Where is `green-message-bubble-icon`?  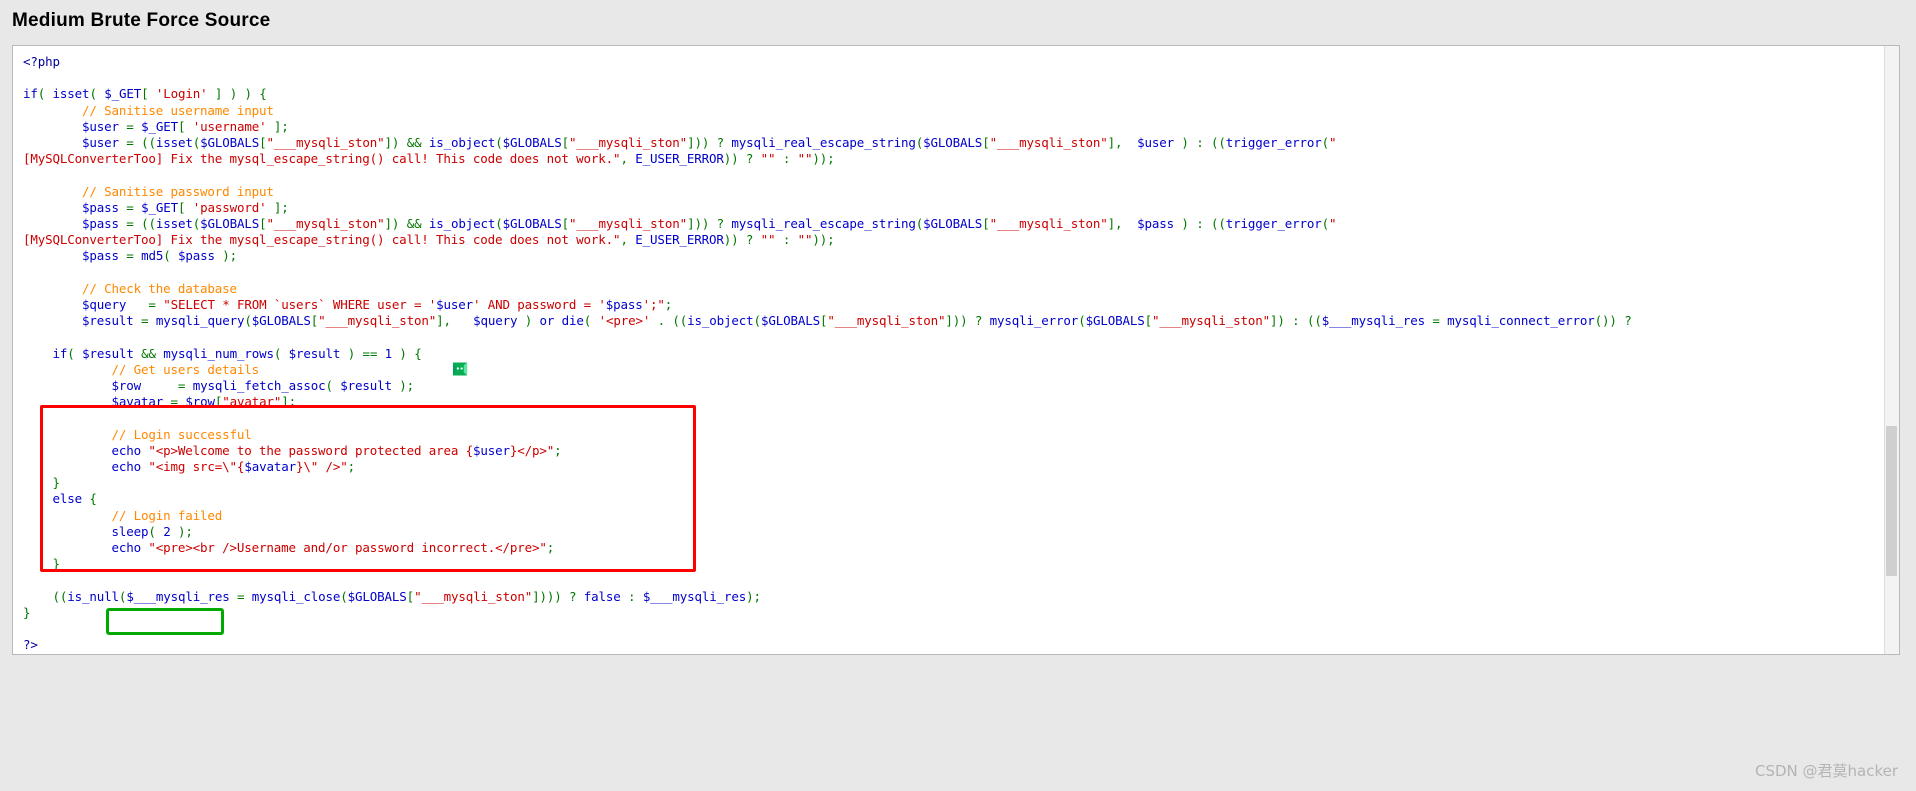
green-message-bubble-icon is located at coordinates (460, 369).